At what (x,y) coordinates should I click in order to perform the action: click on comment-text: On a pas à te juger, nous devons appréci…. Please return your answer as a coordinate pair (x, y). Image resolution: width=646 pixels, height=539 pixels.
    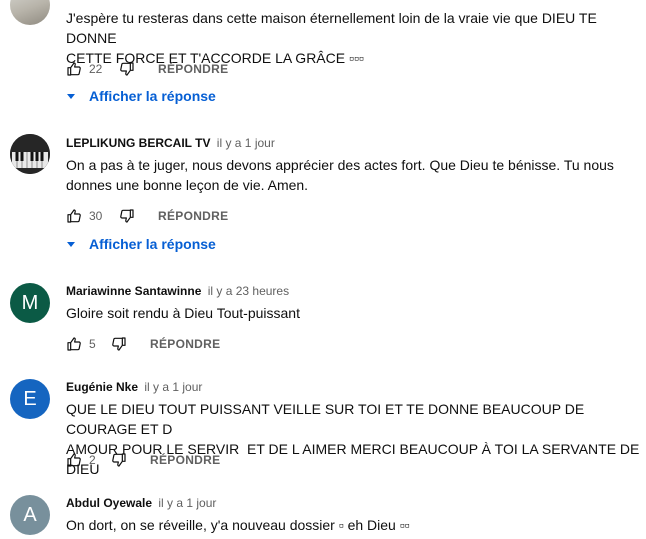
    Looking at the image, I should click on (340, 175).